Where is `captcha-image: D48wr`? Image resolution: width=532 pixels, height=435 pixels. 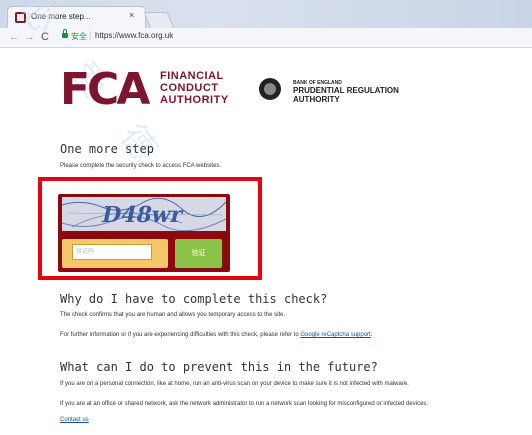 captcha-image: D48wr is located at coordinates (144, 214).